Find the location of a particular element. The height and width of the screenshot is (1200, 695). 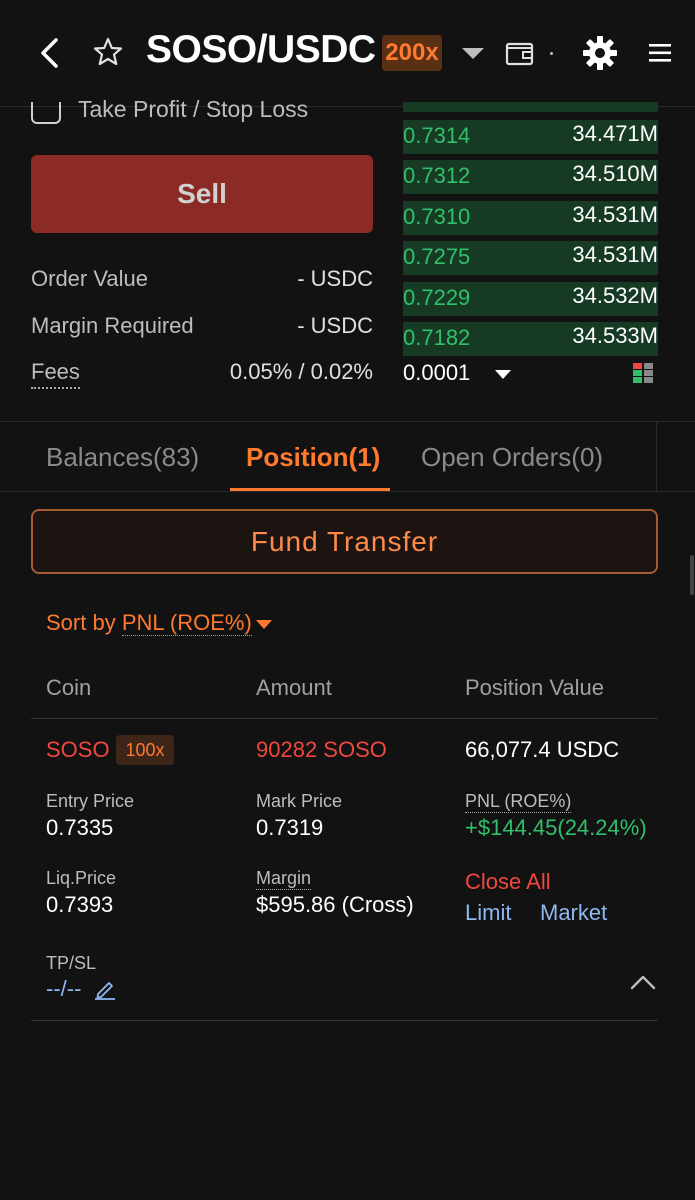

mark-price-label: Mark Price is located at coordinates (299, 801).